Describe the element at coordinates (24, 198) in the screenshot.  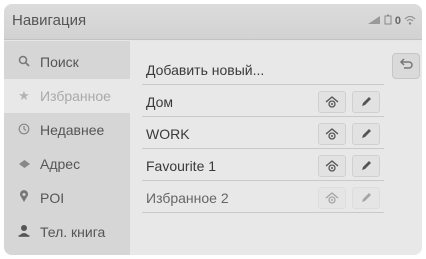
I see `poi-pin-icon` at that location.